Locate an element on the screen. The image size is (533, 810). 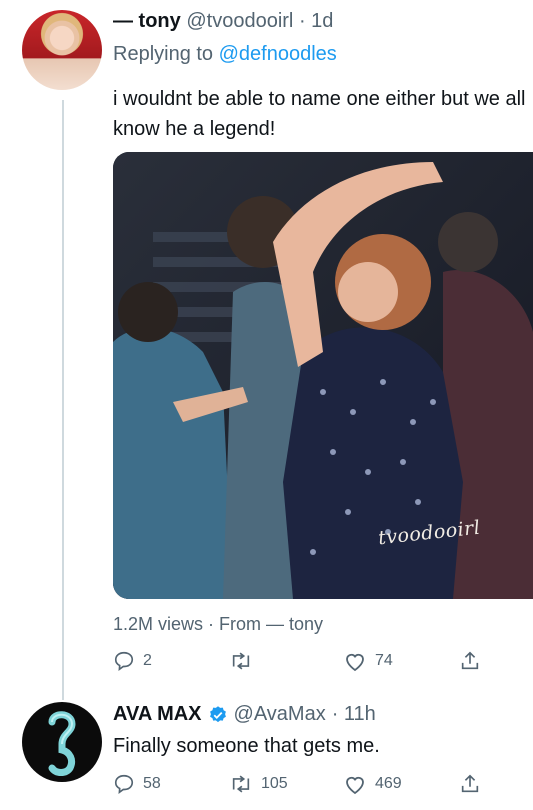
tweet-header-2: AVA MAX @AvaMax · 11h is located at coordinates (244, 714).